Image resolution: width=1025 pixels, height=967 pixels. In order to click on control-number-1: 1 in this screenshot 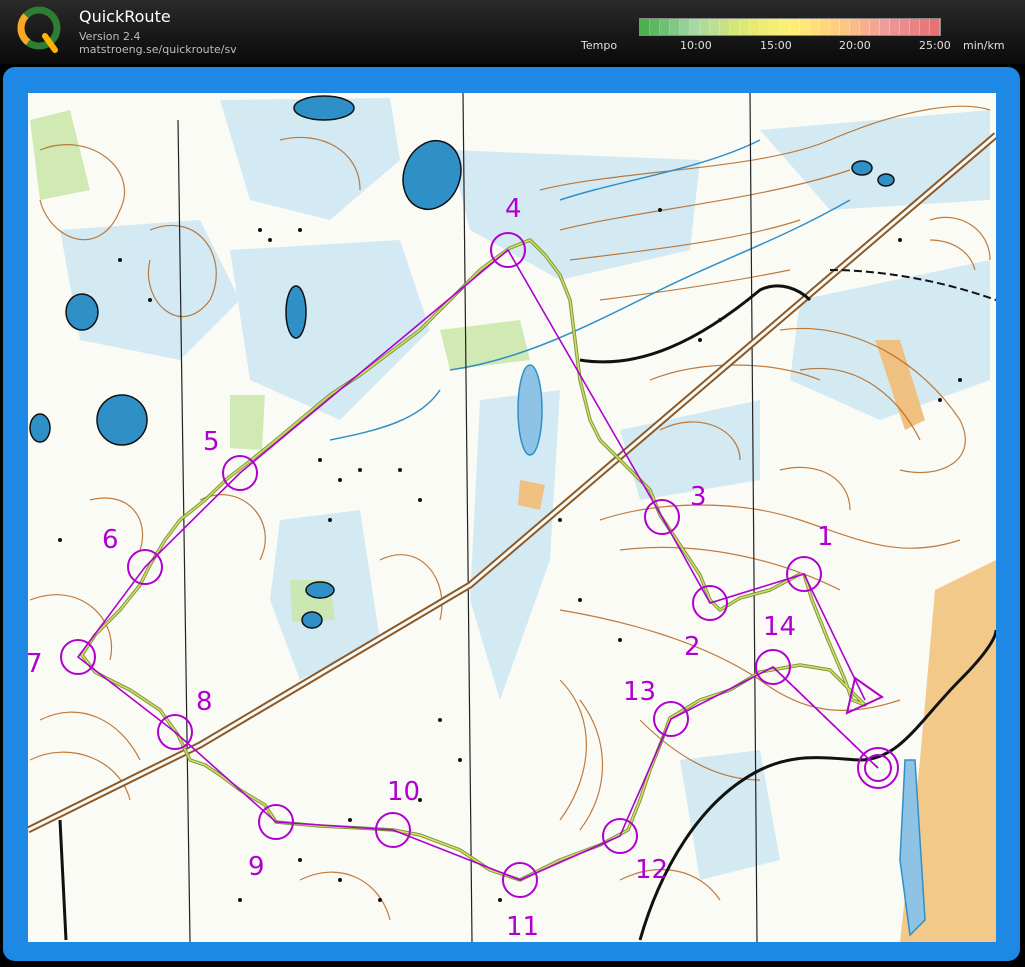, I will do `click(825, 537)`.